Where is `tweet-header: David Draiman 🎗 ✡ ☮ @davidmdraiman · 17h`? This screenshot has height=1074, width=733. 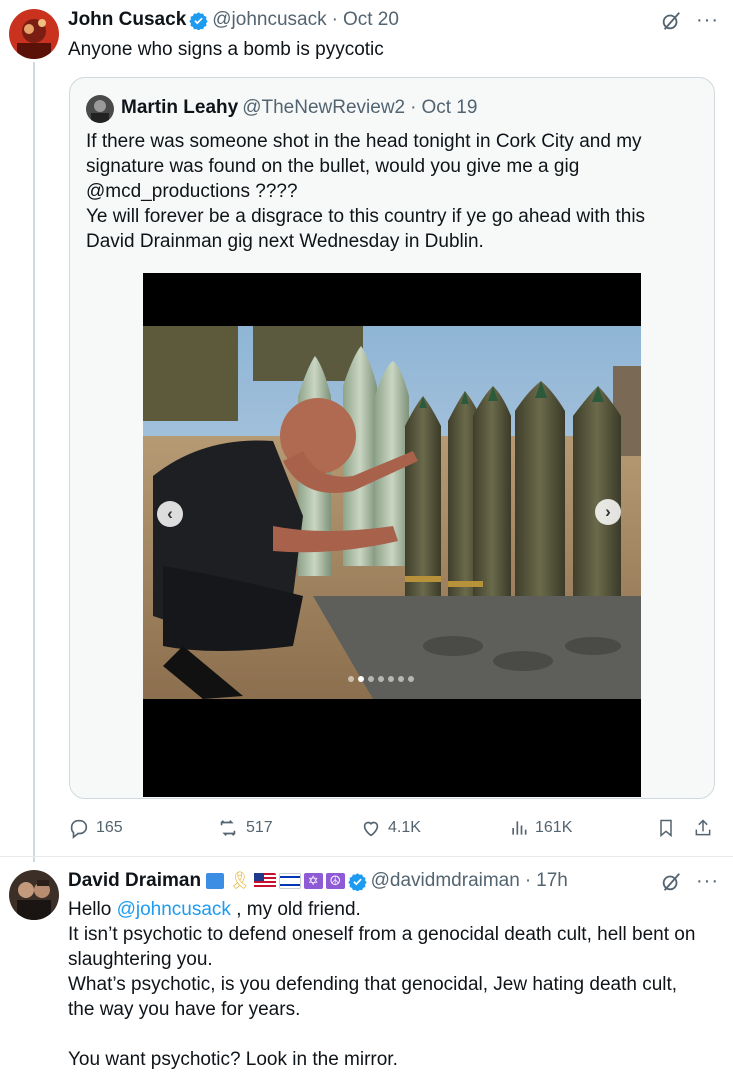 tweet-header: David Draiman 🎗 ✡ ☮ @davidmdraiman · 17h is located at coordinates (318, 881).